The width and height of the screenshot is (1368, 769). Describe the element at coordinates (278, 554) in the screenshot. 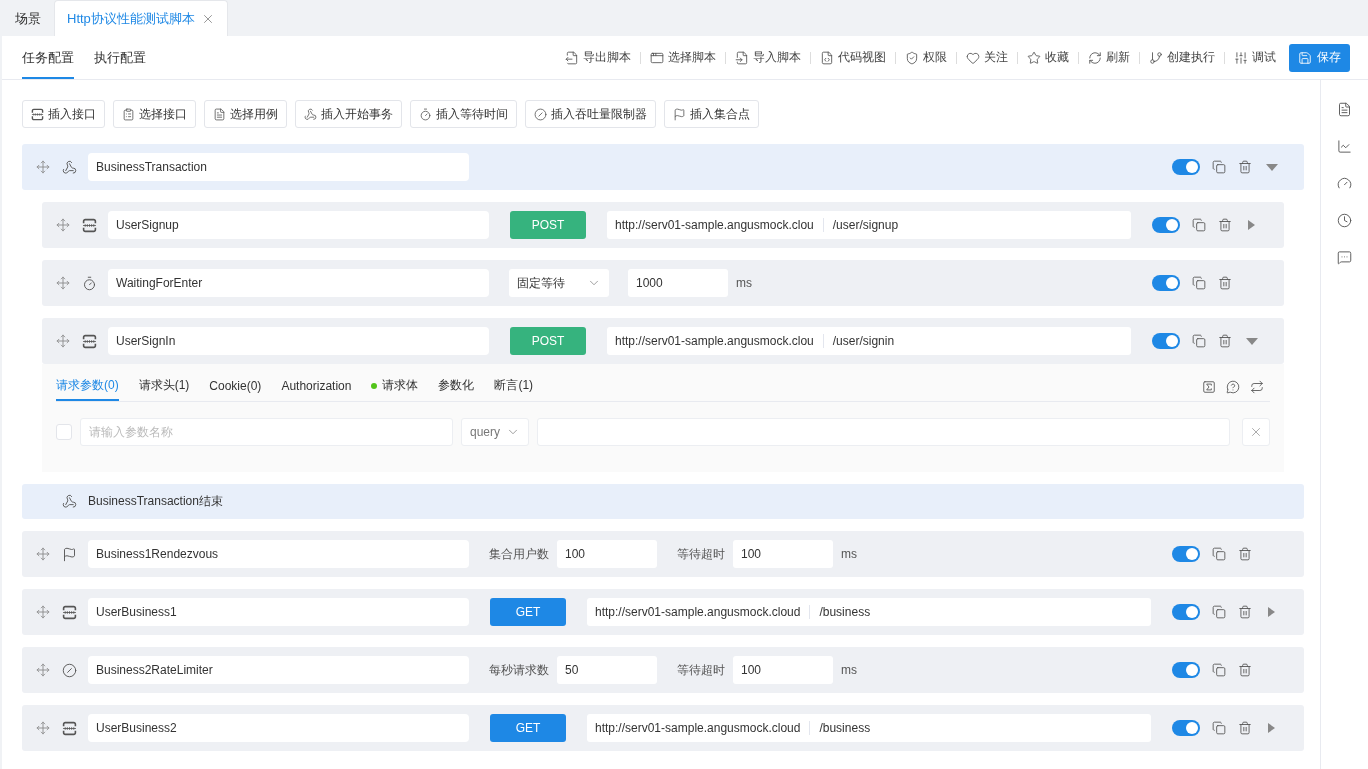

I see `name-field: Business1Rendezvous` at that location.